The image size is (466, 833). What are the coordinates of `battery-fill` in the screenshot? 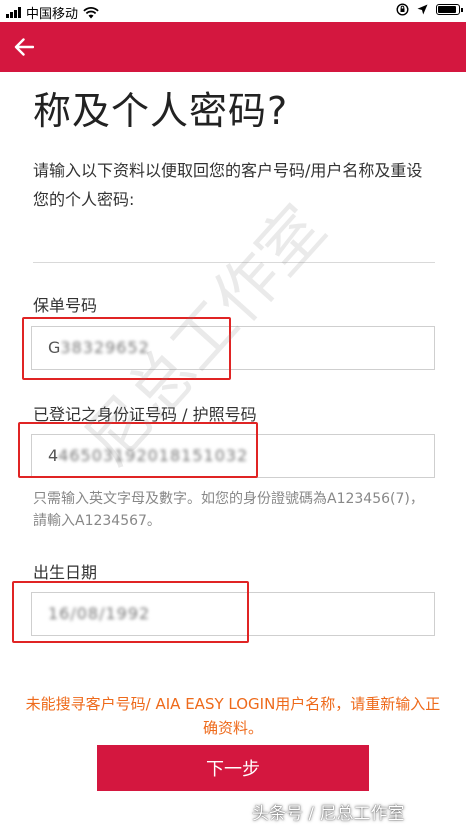 It's located at (447, 9).